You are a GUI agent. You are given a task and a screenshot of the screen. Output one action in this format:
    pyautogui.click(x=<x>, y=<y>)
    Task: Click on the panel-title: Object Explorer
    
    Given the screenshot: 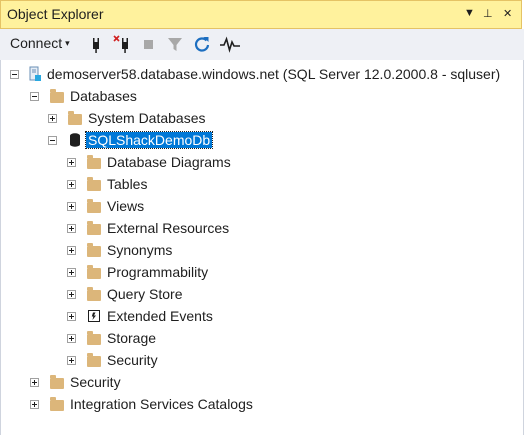 What is the action you would take?
    pyautogui.click(x=55, y=14)
    